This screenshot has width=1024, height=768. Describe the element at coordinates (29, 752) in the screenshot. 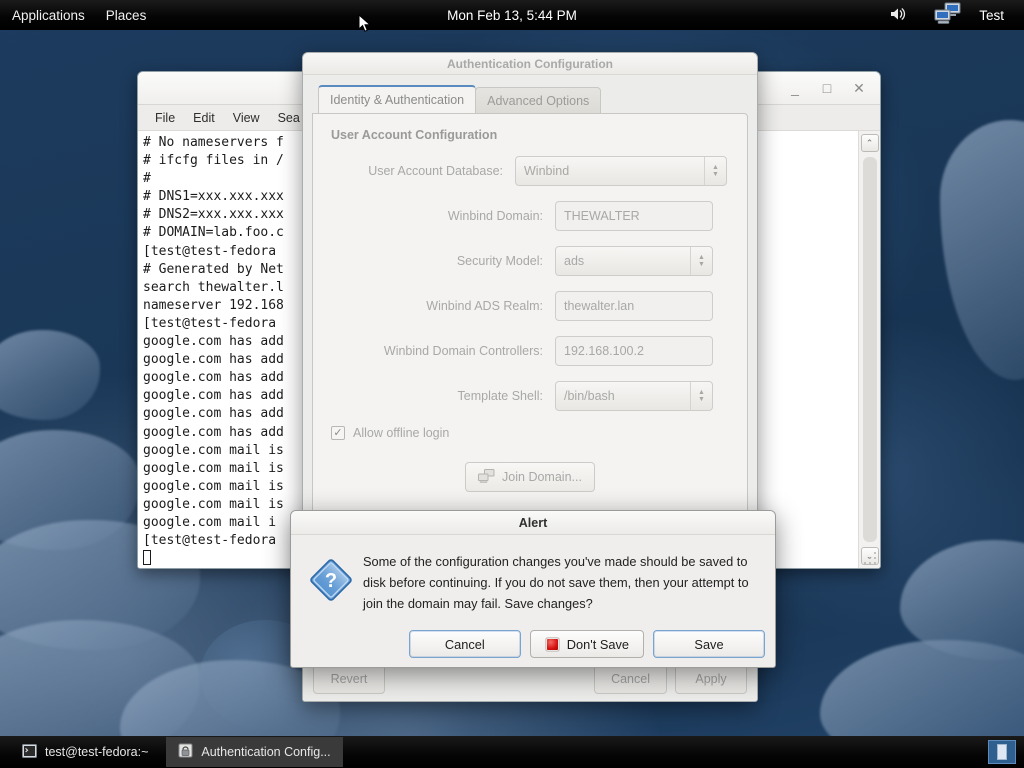

I see `terminal-icon` at that location.